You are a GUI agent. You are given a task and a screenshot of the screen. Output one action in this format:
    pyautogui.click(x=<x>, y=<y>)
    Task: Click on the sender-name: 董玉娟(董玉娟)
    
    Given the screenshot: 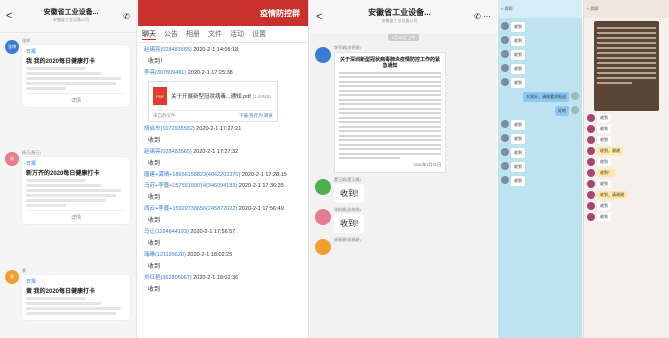 What is the action you would take?
    pyautogui.click(x=347, y=179)
    